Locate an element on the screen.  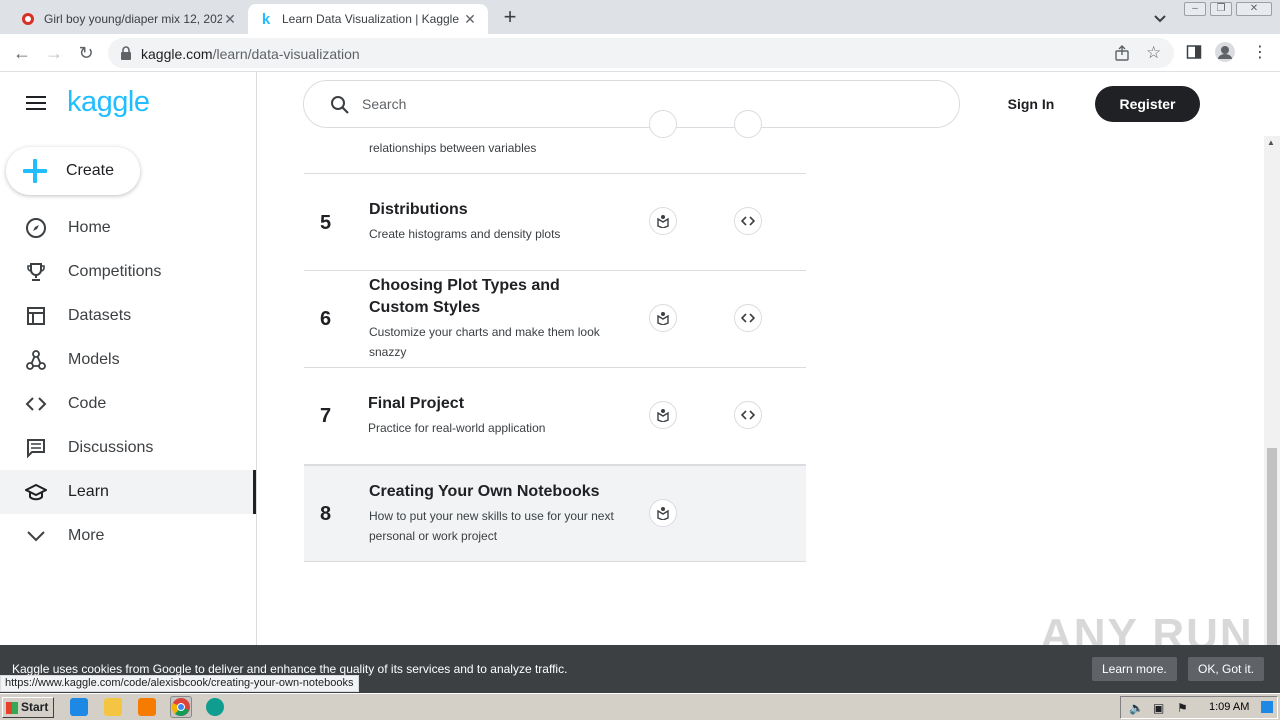
tab-search-icon is located at coordinates (1160, 18).